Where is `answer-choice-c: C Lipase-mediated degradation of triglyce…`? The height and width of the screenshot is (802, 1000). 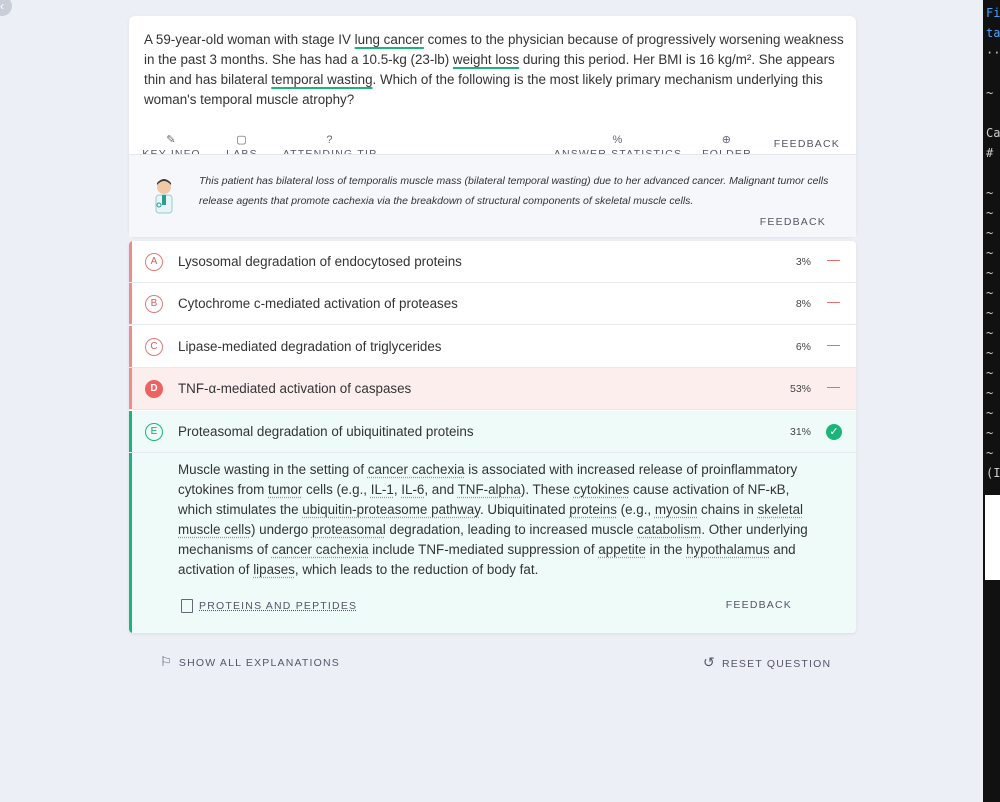 answer-choice-c: C Lipase-mediated degradation of triglyce… is located at coordinates (492, 346).